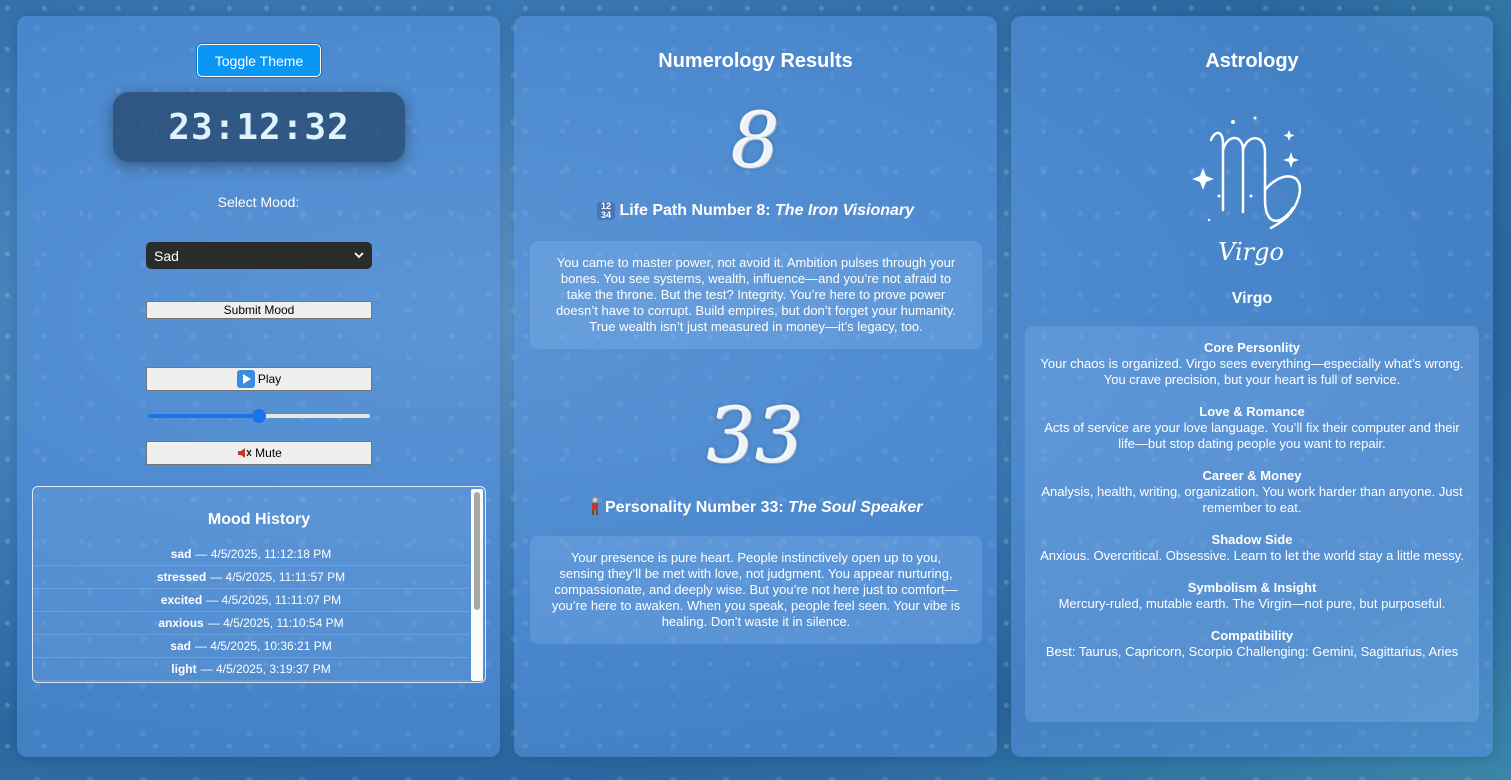 The height and width of the screenshot is (780, 1511). What do you see at coordinates (1252, 587) in the screenshot?
I see `astro-section-heading: Symbolism & Insight` at bounding box center [1252, 587].